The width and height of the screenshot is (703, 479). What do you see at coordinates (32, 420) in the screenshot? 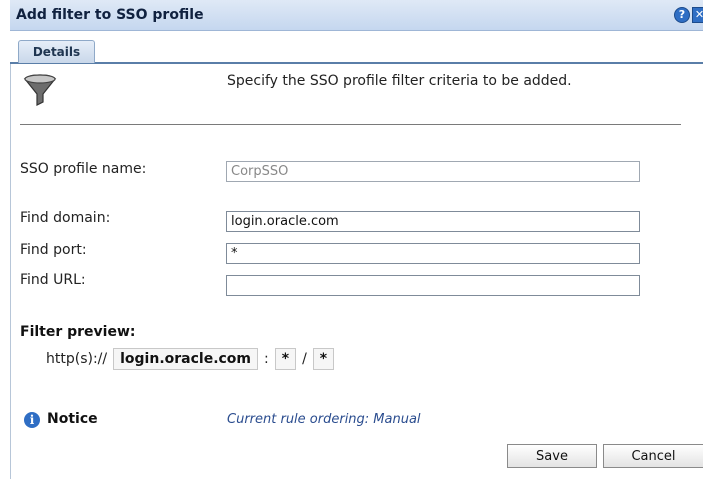
I see `info-icon: i` at bounding box center [32, 420].